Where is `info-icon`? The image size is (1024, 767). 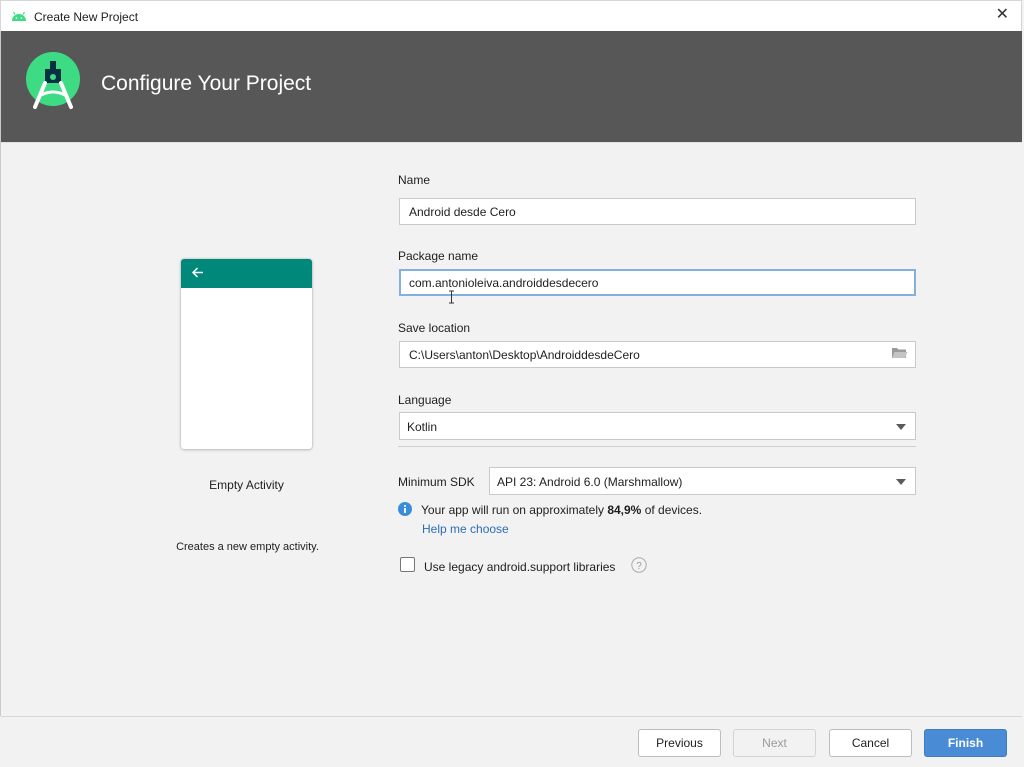
info-icon is located at coordinates (405, 509).